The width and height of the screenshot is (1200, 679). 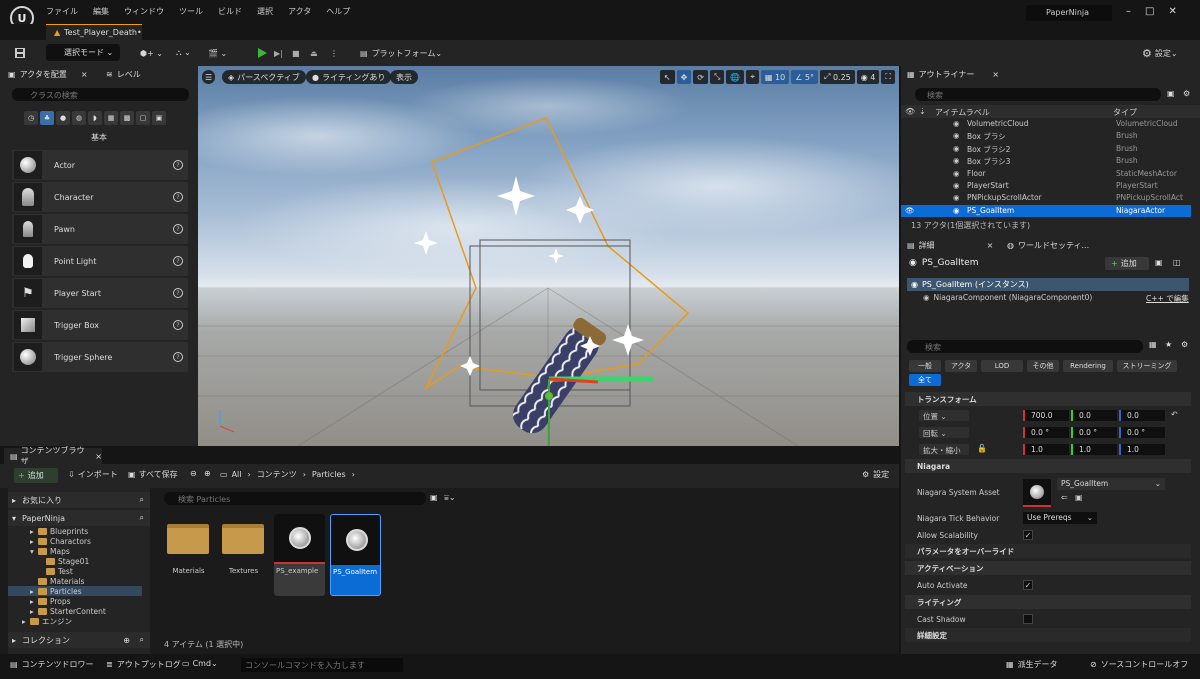 I want to click on console-command-input: コンソールコマンドを入力します, so click(x=322, y=665).